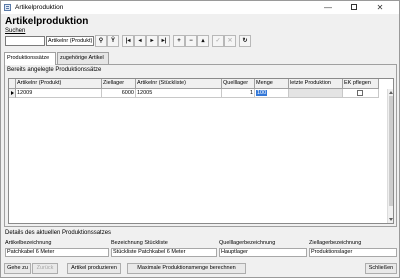 The height and width of the screenshot is (278, 400). What do you see at coordinates (200, 7) in the screenshot?
I see `title-bar: Artikelproduktion — ✕` at bounding box center [200, 7].